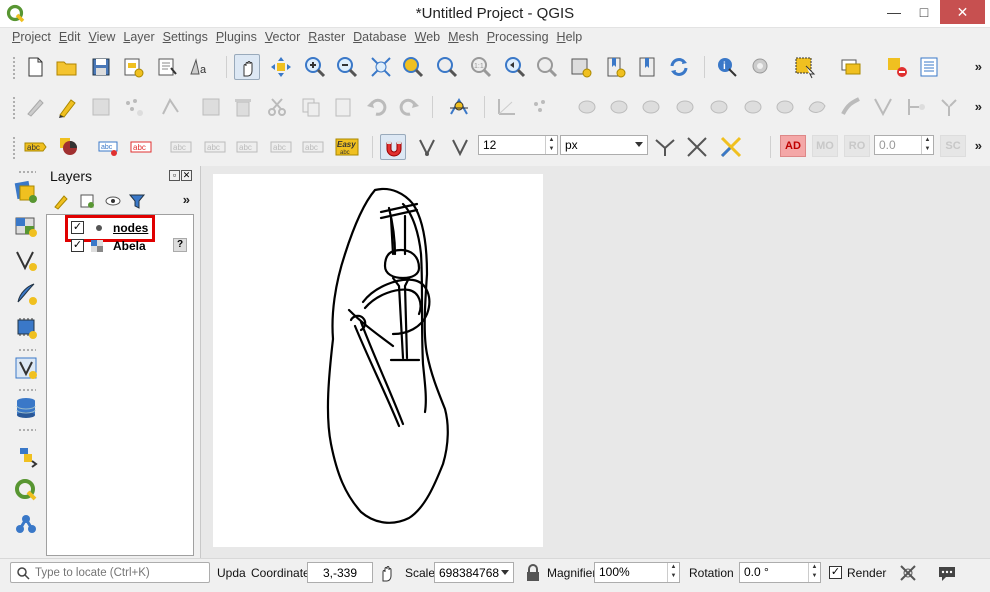 This screenshot has height=592, width=990. Describe the element at coordinates (67, 107) in the screenshot. I see `toggle-editing-icon` at that location.